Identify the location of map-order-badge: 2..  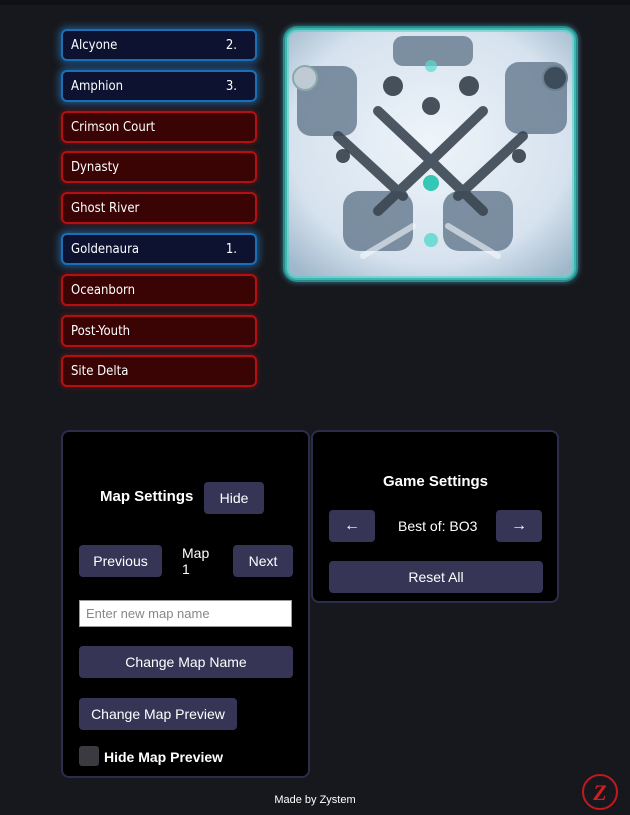
(231, 45).